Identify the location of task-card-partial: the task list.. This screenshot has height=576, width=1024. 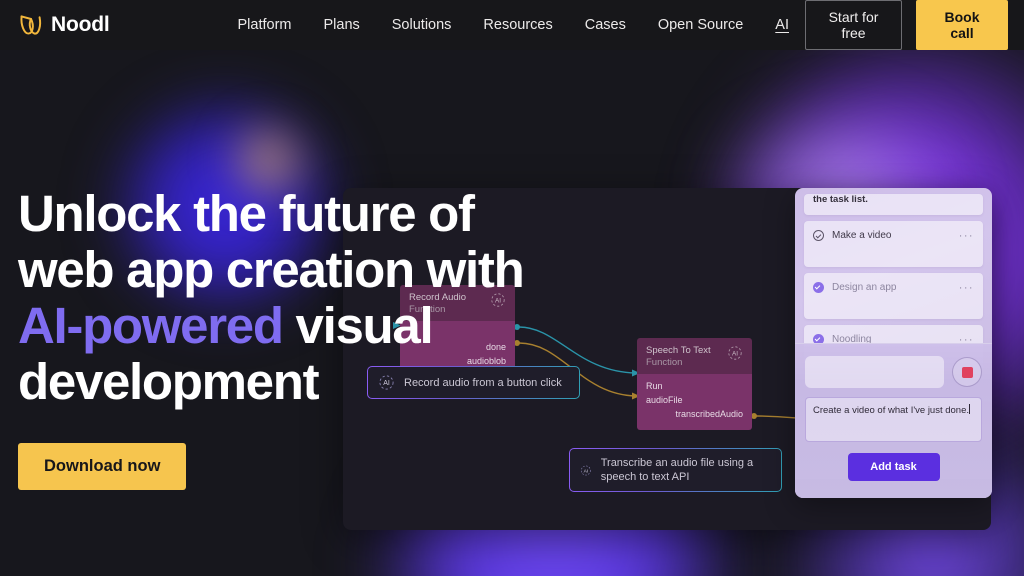
(893, 204).